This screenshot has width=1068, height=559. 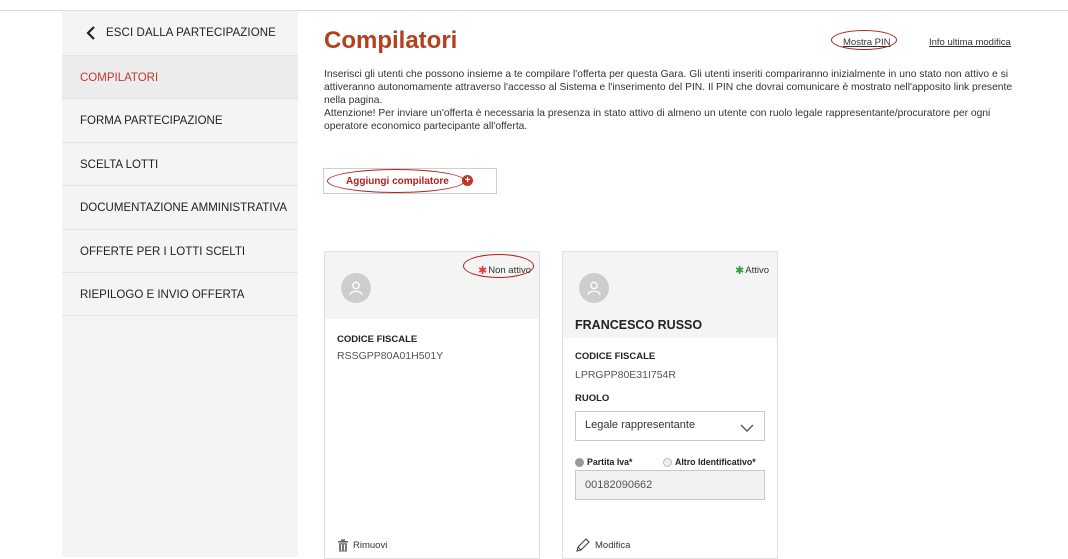 I want to click on sidebar-item-label: DOCUMENTAZIONE AMMINISTRATIVA, so click(x=184, y=207).